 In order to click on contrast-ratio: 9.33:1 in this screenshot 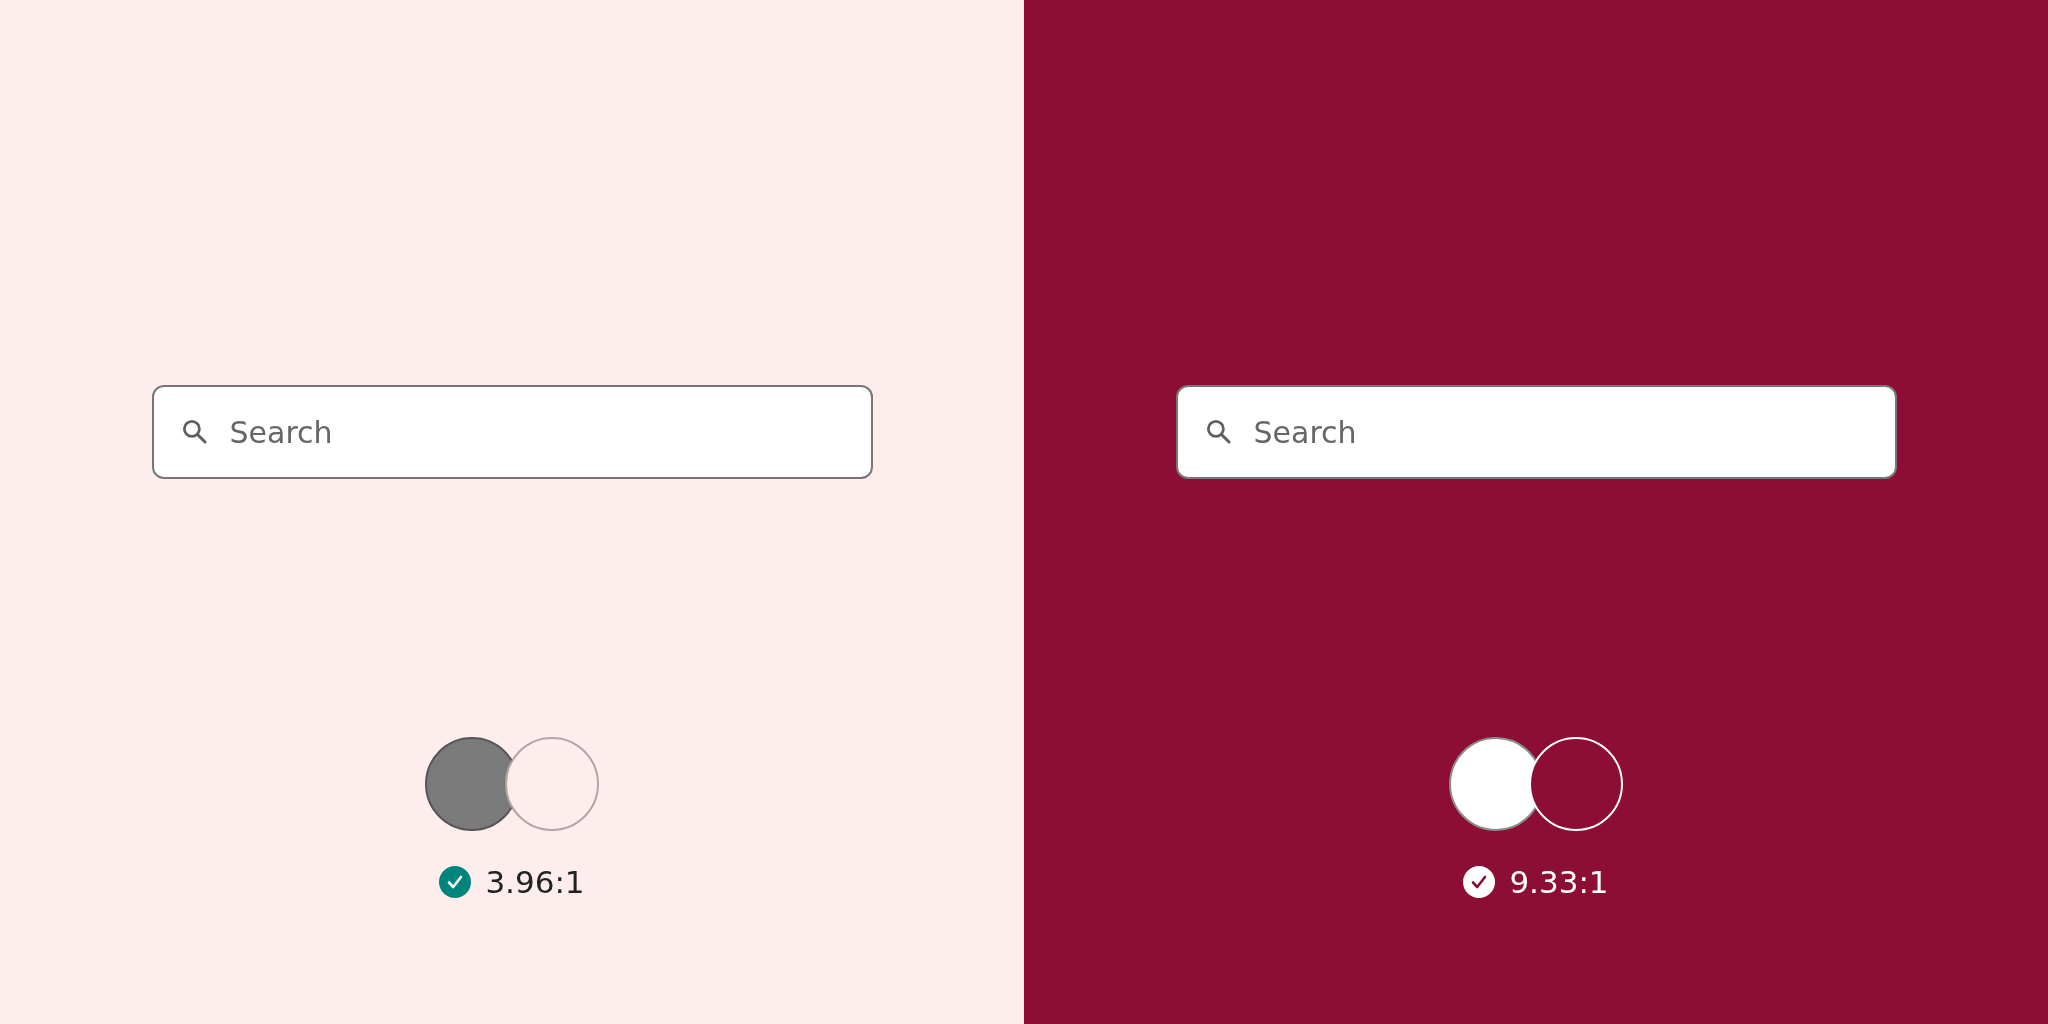, I will do `click(1559, 882)`.